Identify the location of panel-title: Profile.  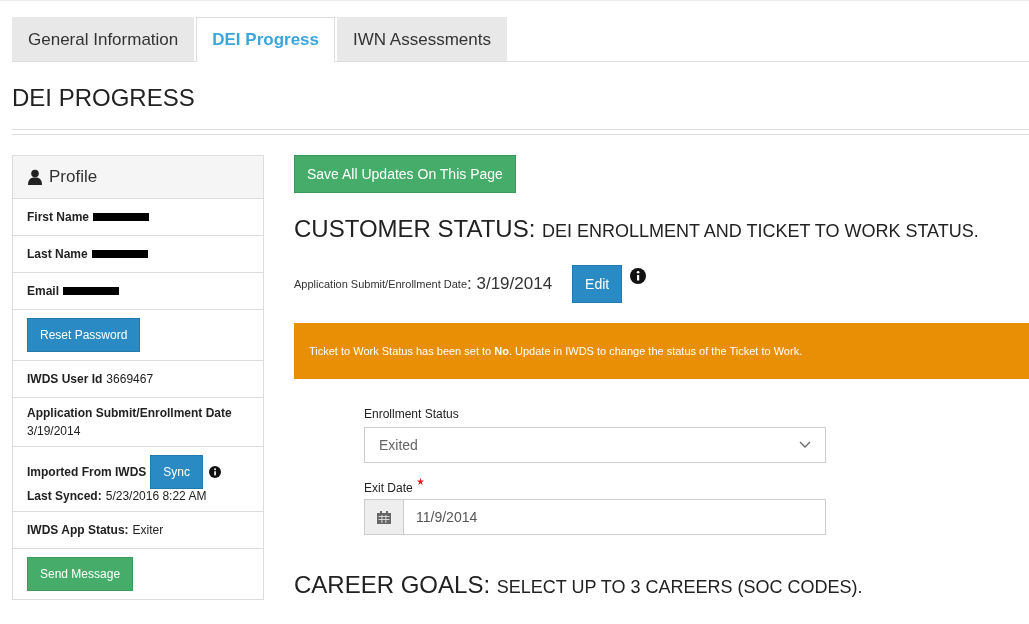
(73, 177).